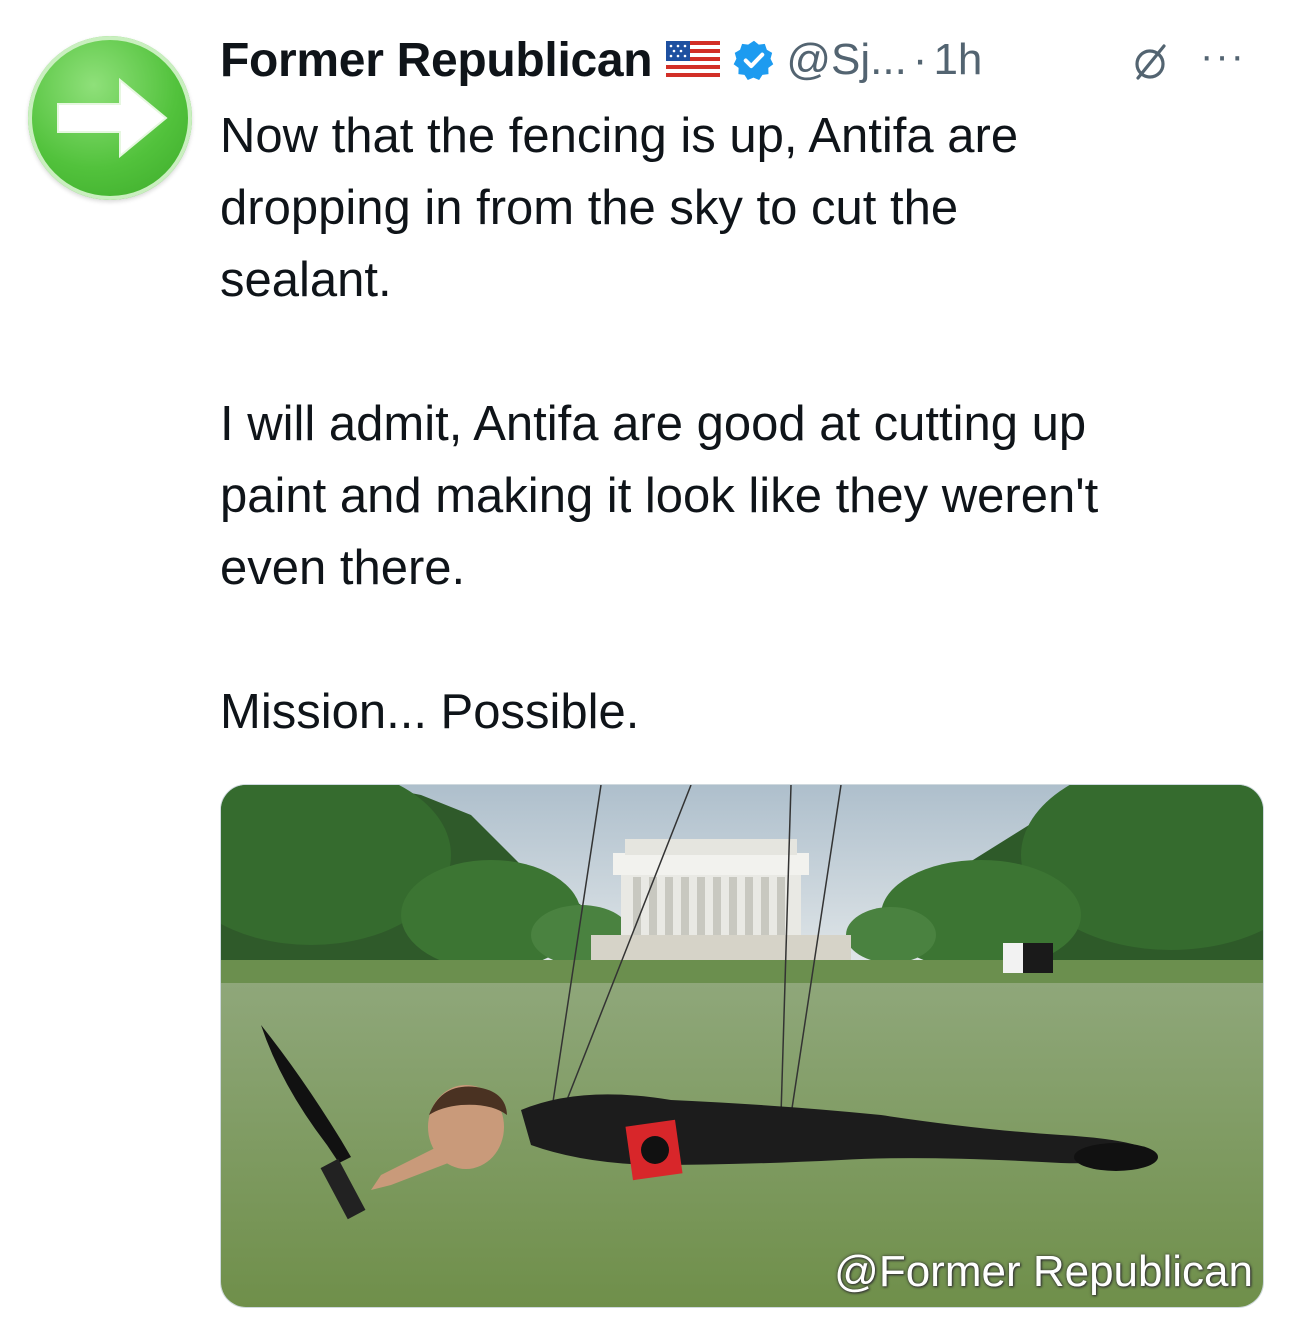 The image size is (1290, 1338). I want to click on display-name: Former Republican, so click(436, 60).